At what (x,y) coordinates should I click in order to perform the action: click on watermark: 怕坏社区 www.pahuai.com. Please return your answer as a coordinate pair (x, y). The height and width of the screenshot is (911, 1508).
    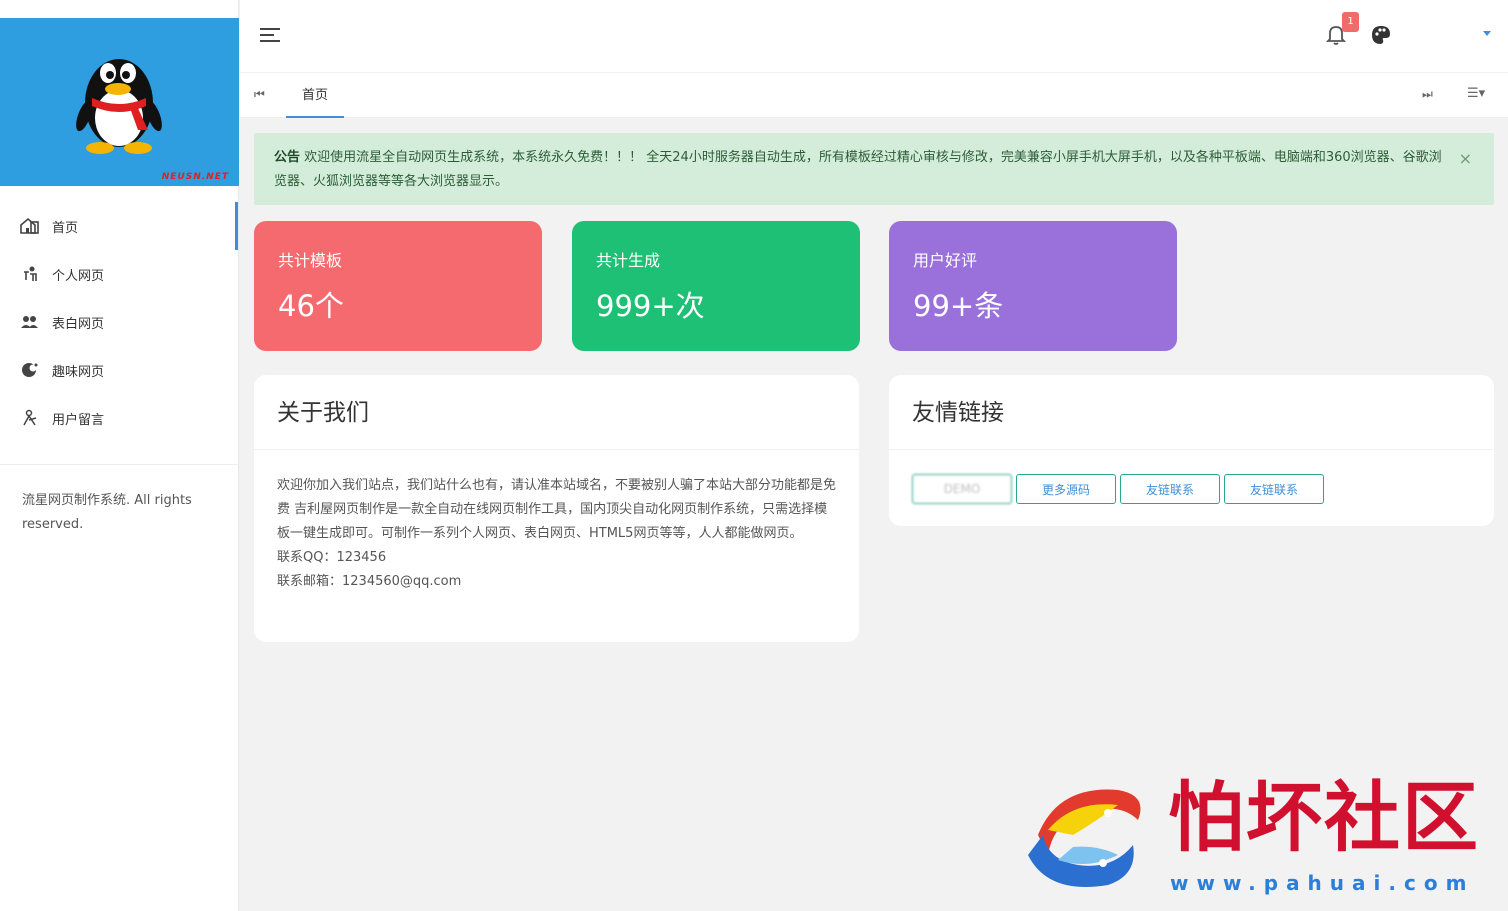
    Looking at the image, I should click on (1253, 837).